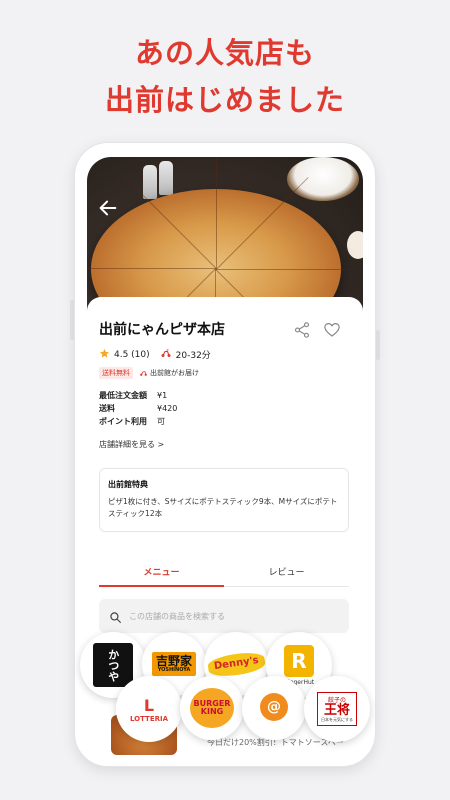  Describe the element at coordinates (162, 330) in the screenshot. I see `store-name: 出前にゃんピザ本店` at that location.